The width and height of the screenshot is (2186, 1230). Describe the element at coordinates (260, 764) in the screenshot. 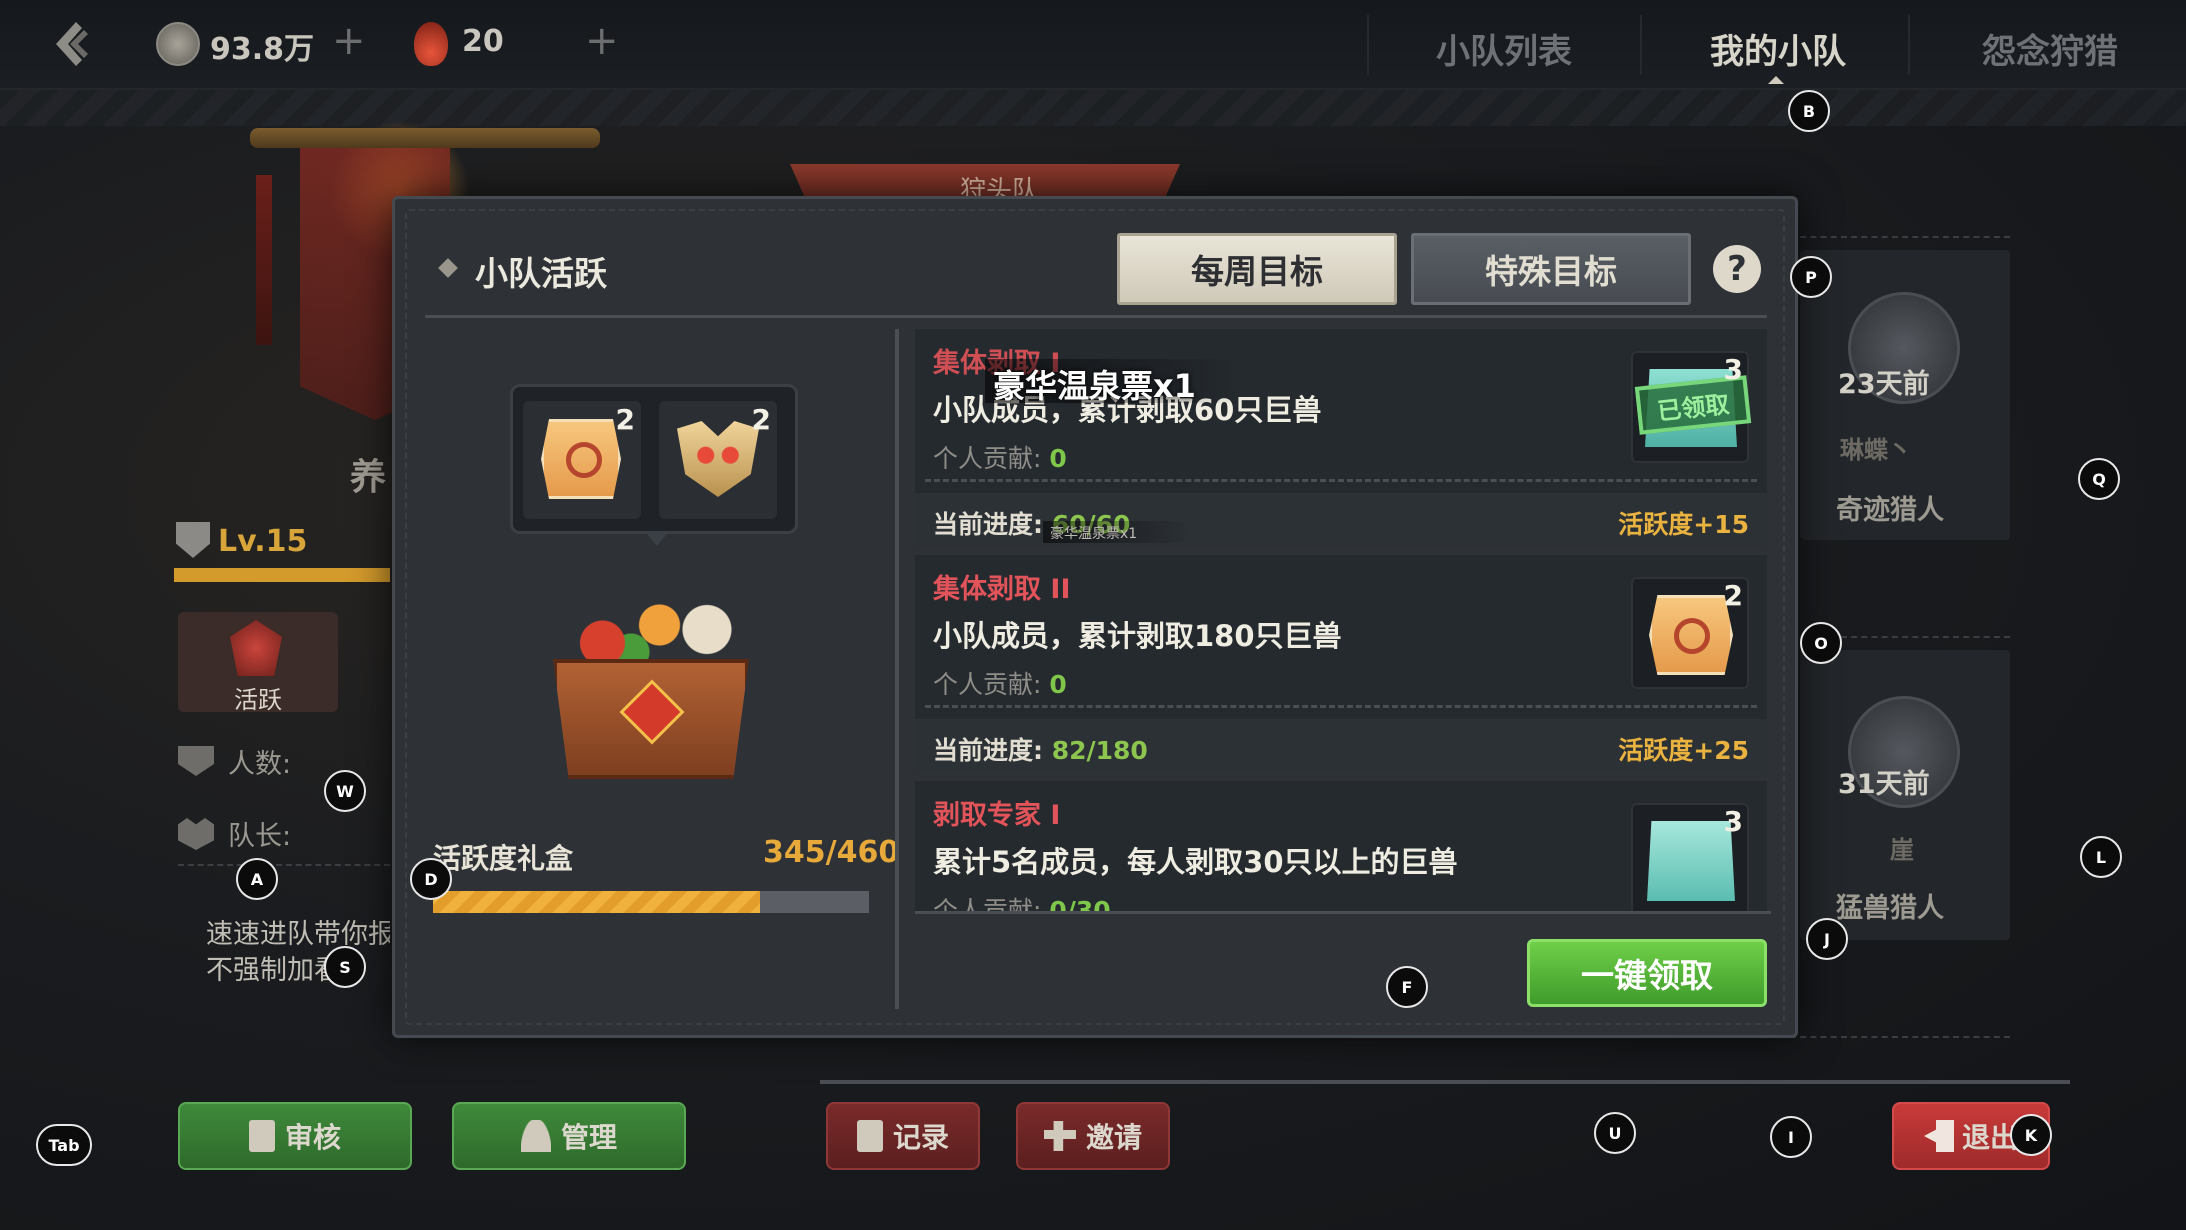

I see `members-label: 人数:` at that location.